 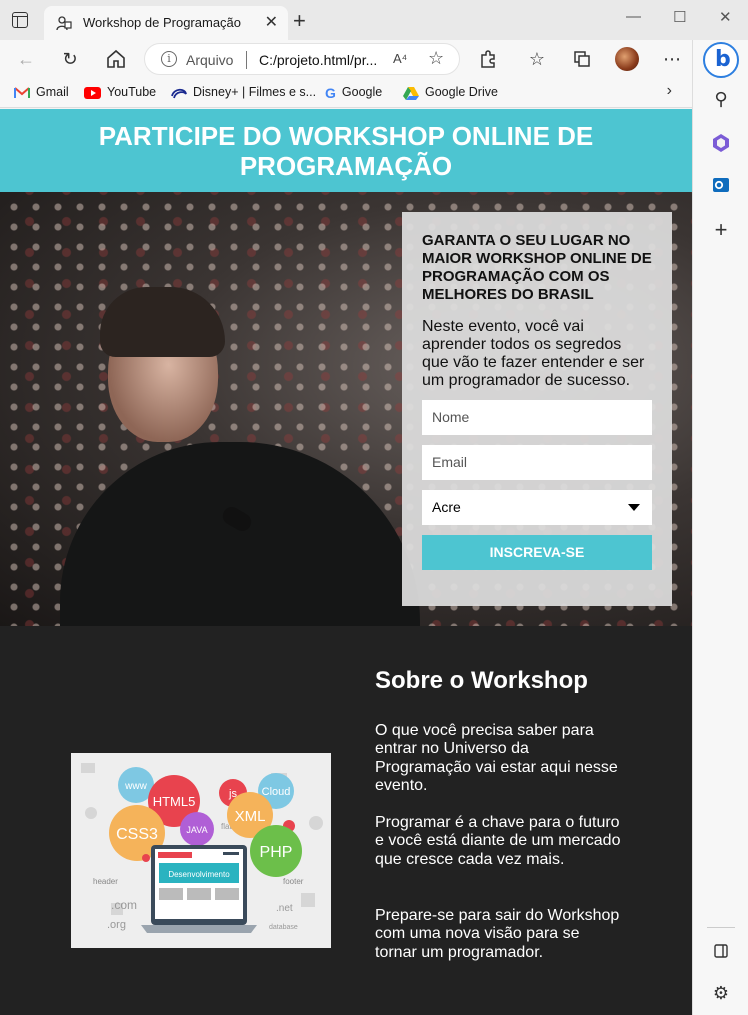 I want to click on gmail-icon, so click(x=22, y=92).